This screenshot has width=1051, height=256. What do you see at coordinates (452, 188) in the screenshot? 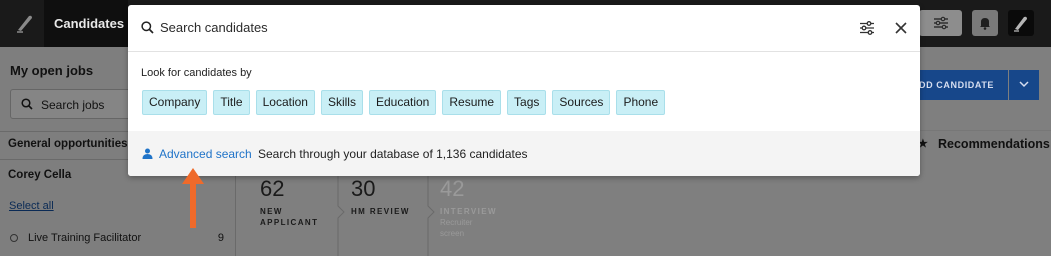
I see `stage-count: 42` at bounding box center [452, 188].